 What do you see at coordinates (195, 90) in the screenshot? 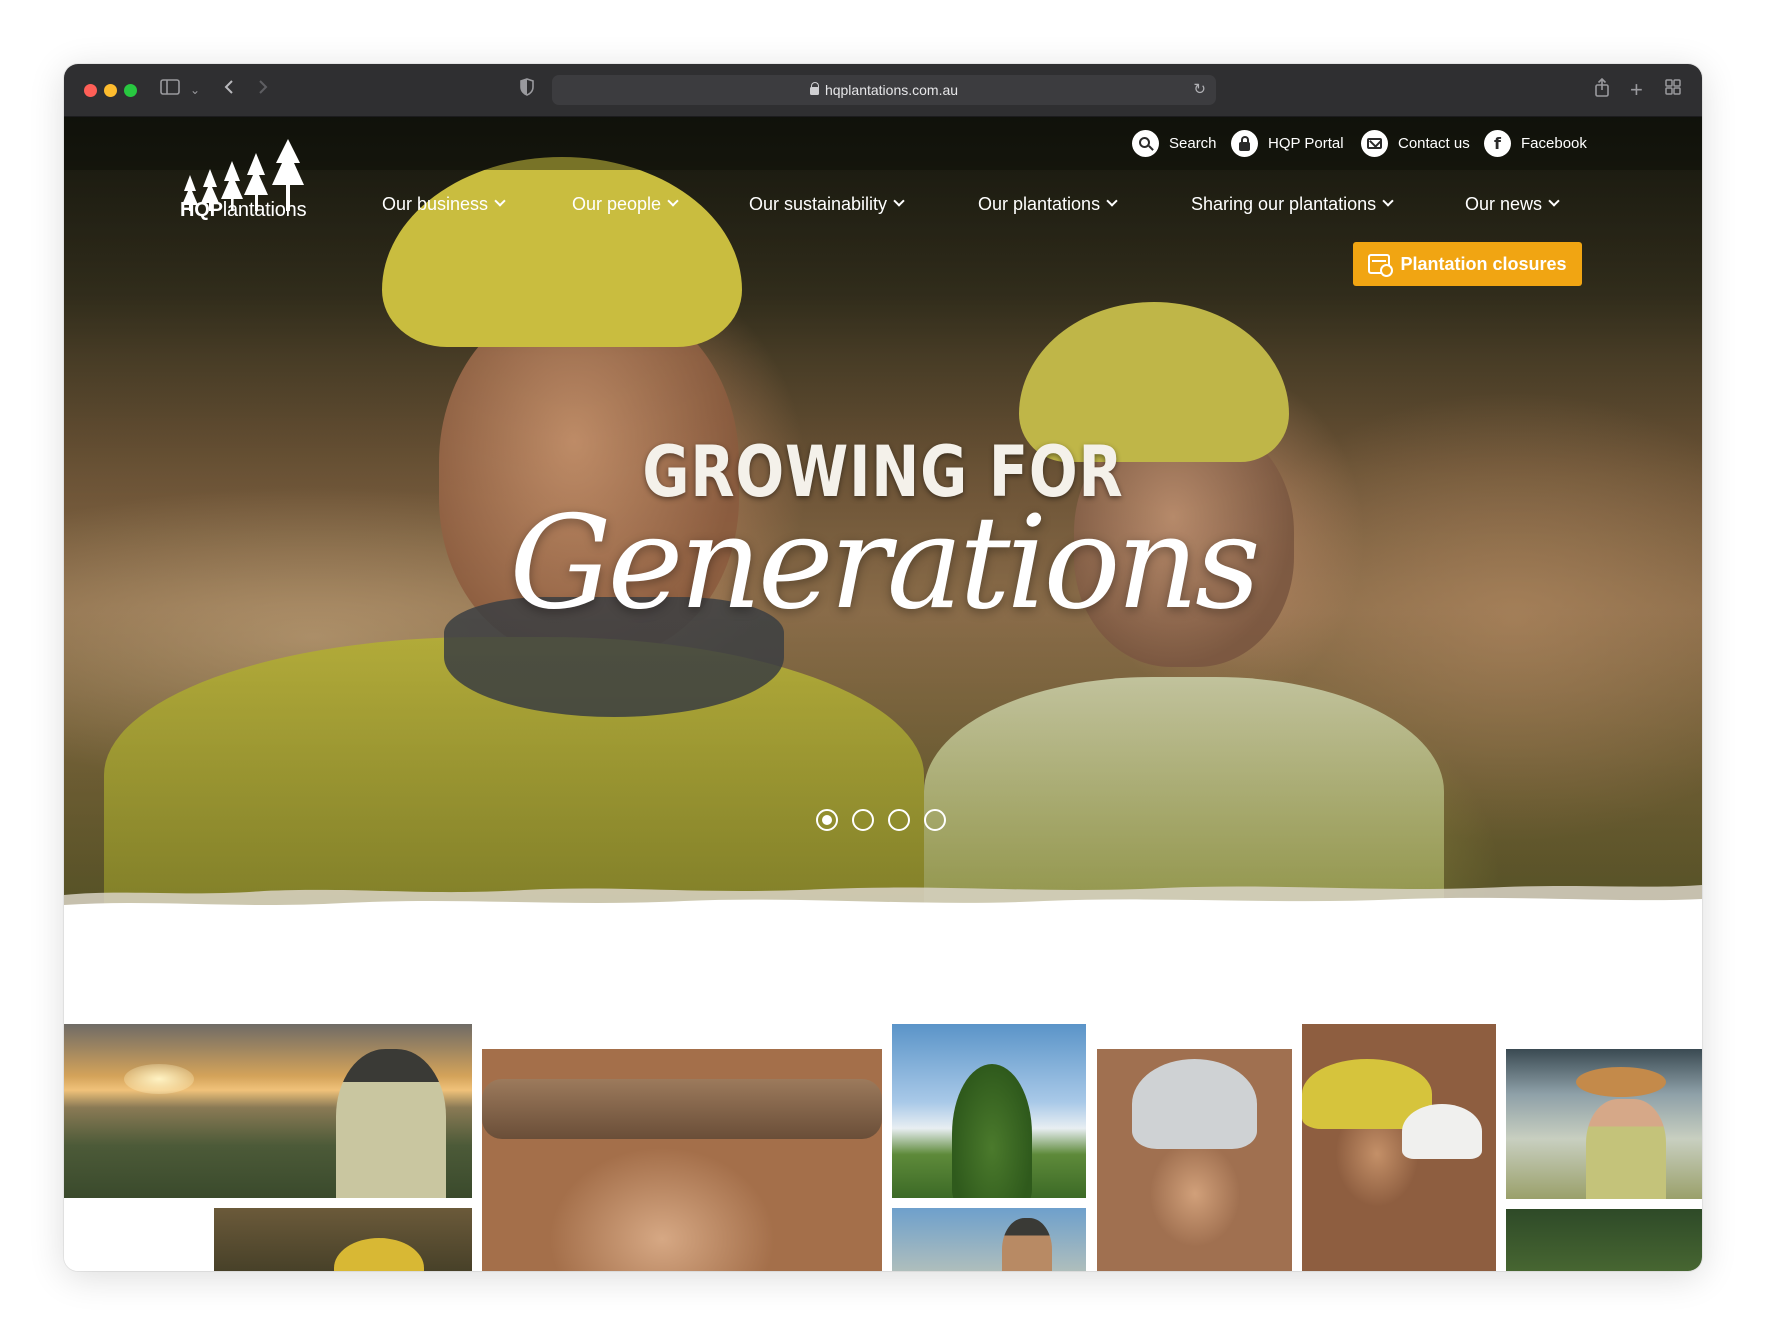
I see `chevron-down-icon: ⌄` at bounding box center [195, 90].